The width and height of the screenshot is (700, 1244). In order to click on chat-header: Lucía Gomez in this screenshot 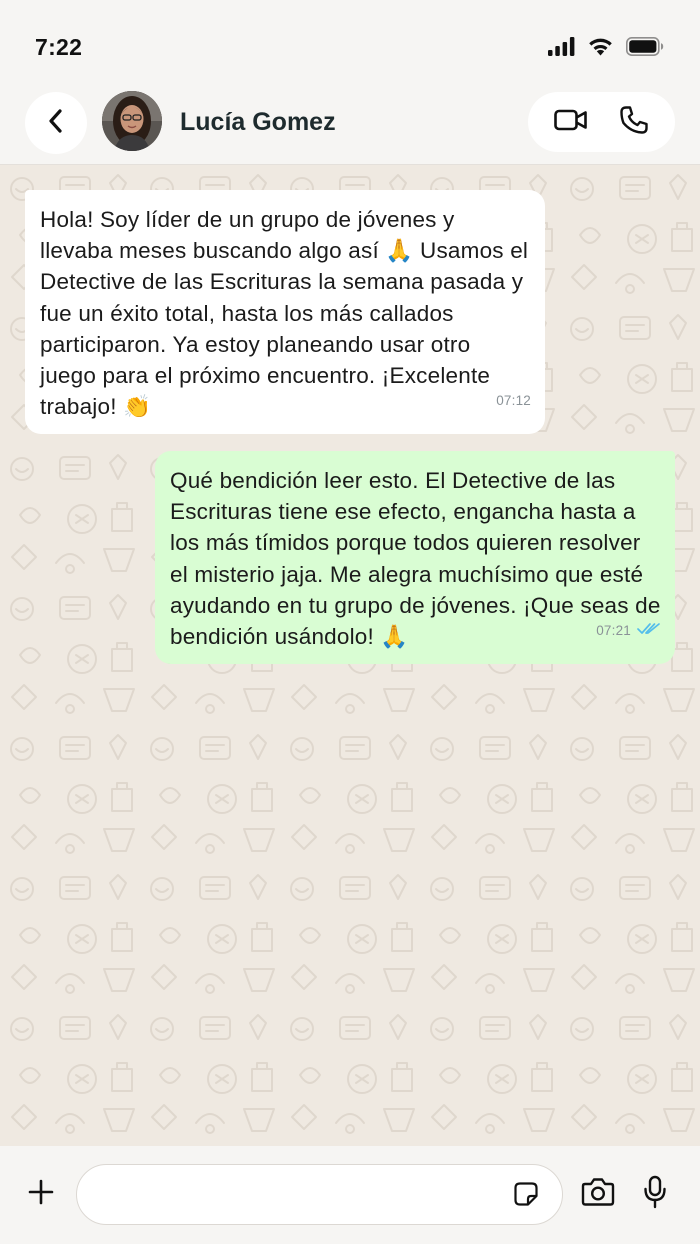, I will do `click(350, 126)`.